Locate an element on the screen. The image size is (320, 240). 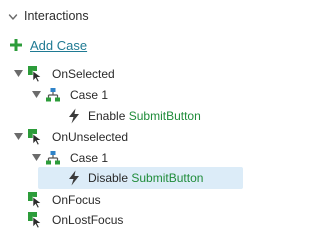
chevron-down-icon is located at coordinates (13, 17).